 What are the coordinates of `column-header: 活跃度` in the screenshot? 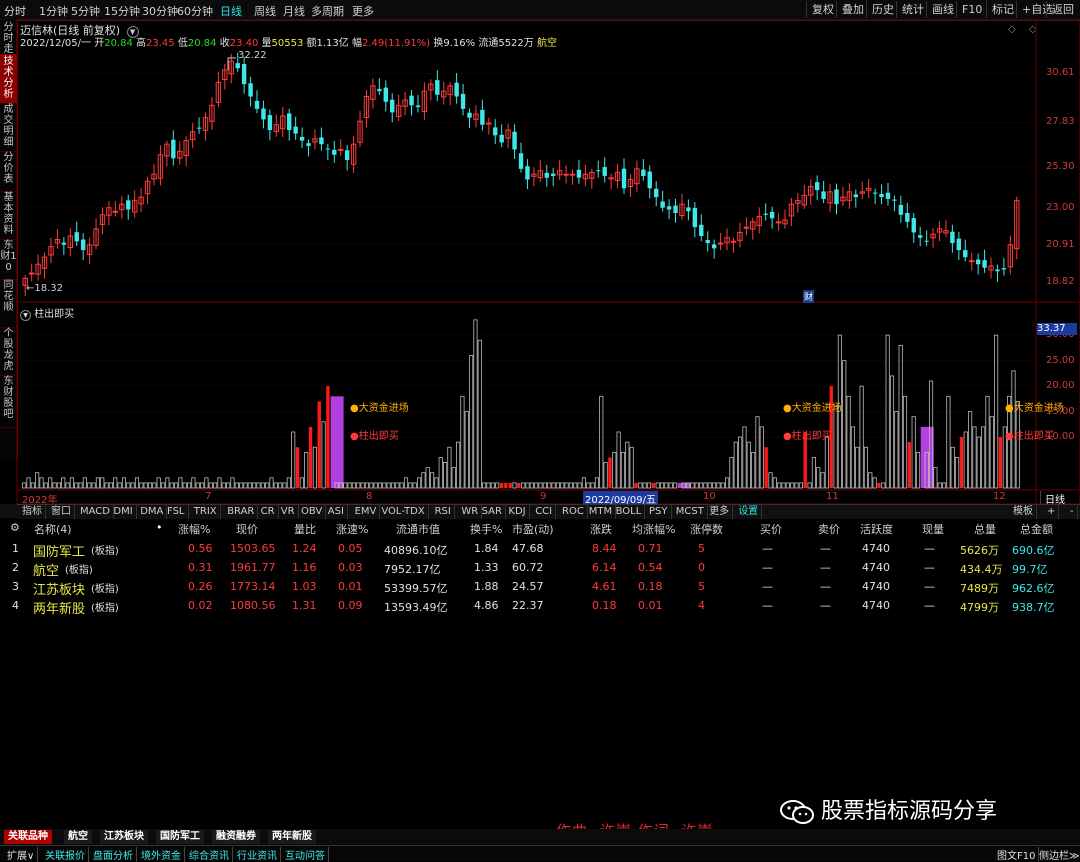 It's located at (876, 529).